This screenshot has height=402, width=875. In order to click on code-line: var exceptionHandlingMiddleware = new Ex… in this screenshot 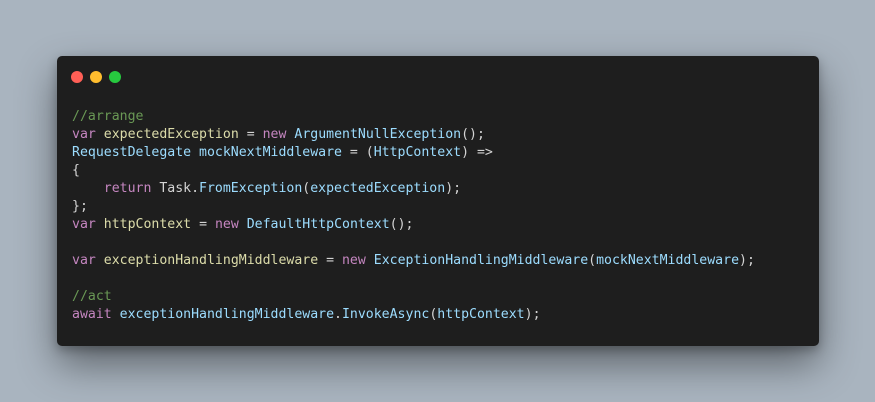, I will do `click(413, 261)`.